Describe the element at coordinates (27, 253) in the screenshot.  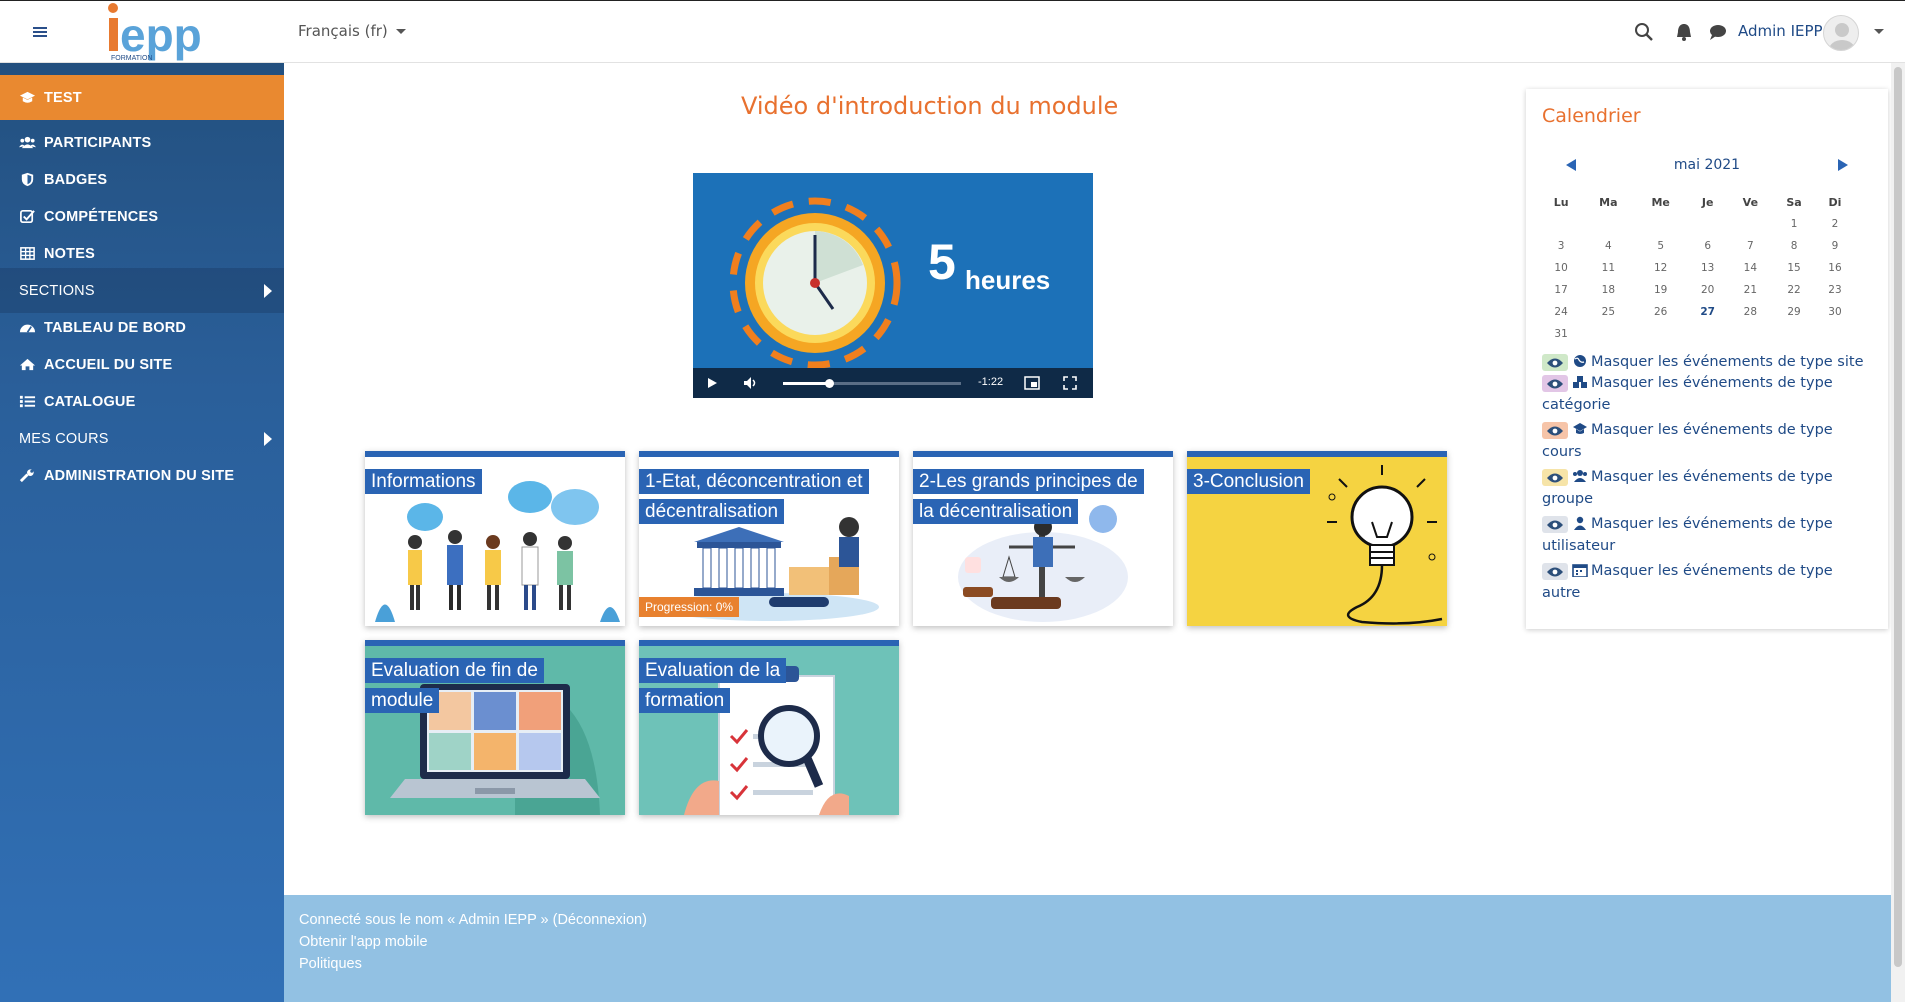
I see `table-icon` at that location.